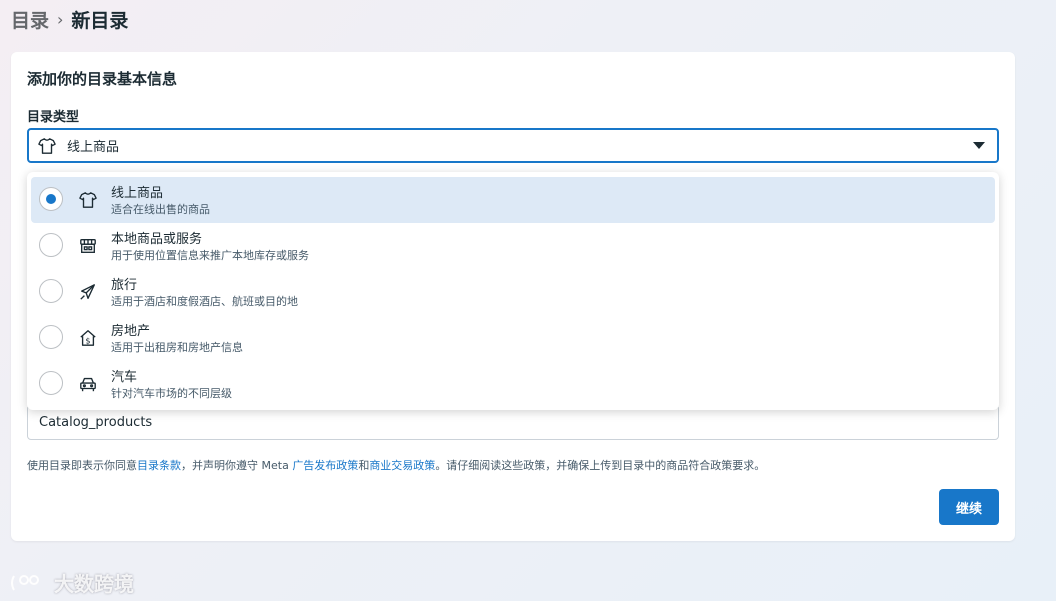  What do you see at coordinates (402, 465) in the screenshot?
I see `commerce-policy-link: 商业交易政策` at bounding box center [402, 465].